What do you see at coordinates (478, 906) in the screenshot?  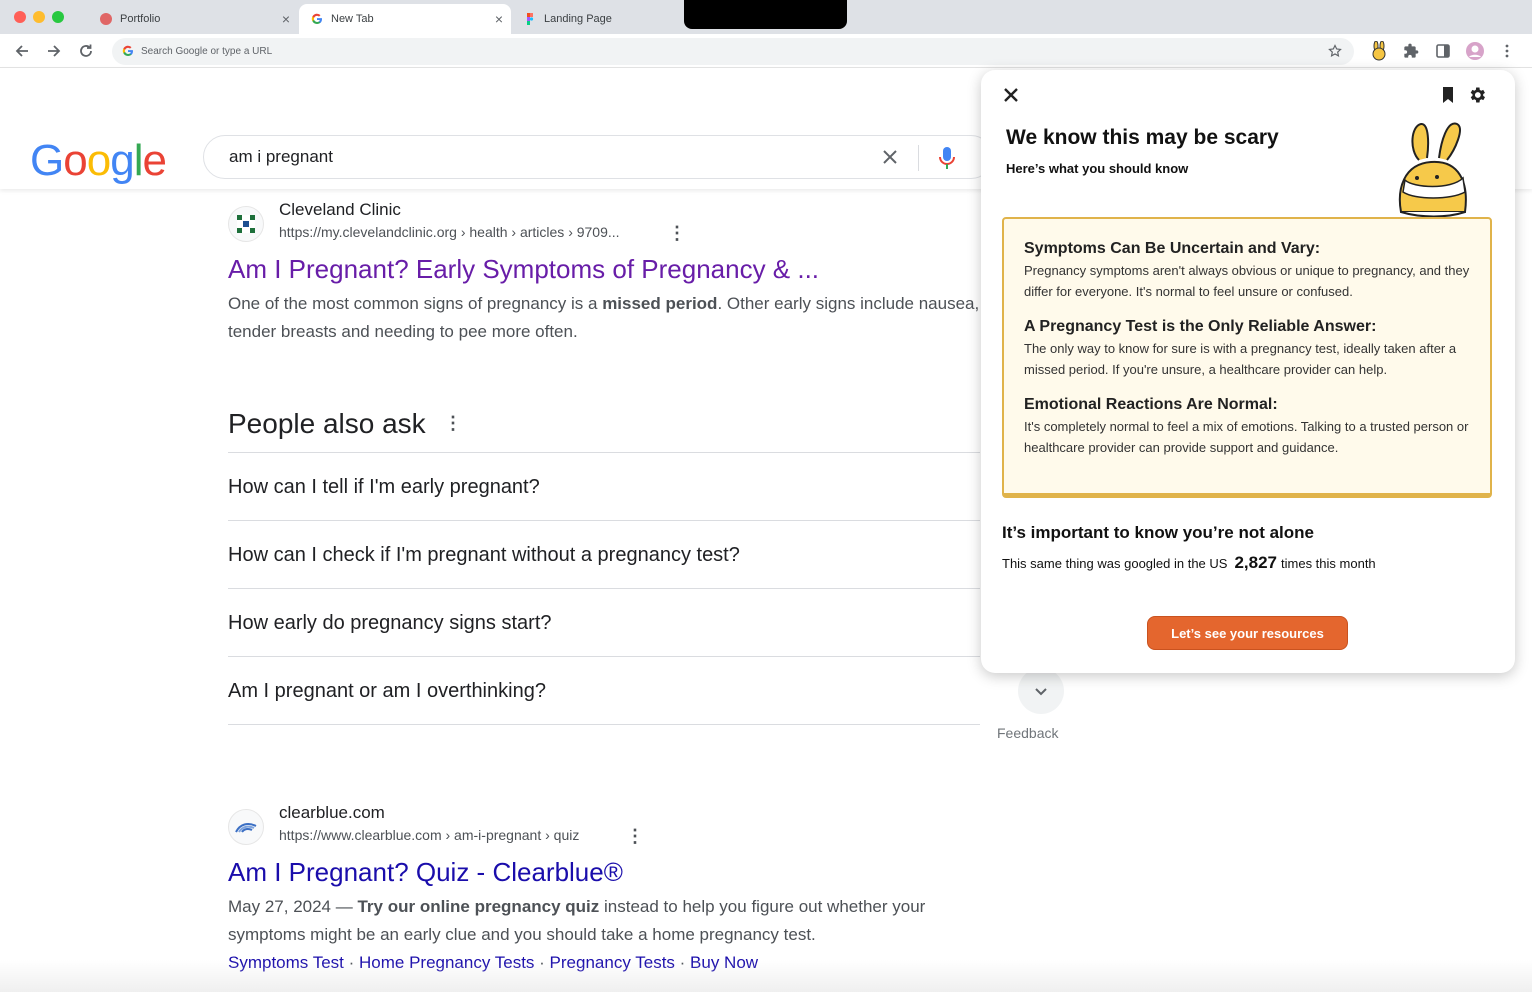 I see `snippet-bold-text: Try our online pregnancy quiz` at bounding box center [478, 906].